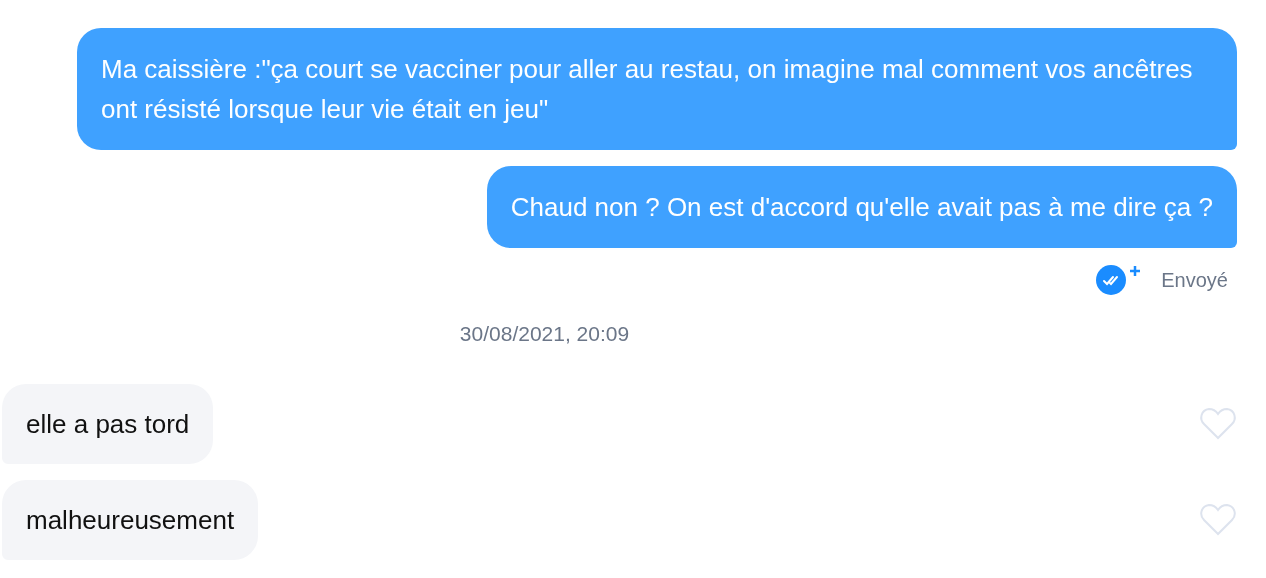 The image size is (1266, 578). What do you see at coordinates (861, 207) in the screenshot?
I see `message-bubble: Chaud non ? On est d'accord qu'elle avait pas à me dire ça ?` at bounding box center [861, 207].